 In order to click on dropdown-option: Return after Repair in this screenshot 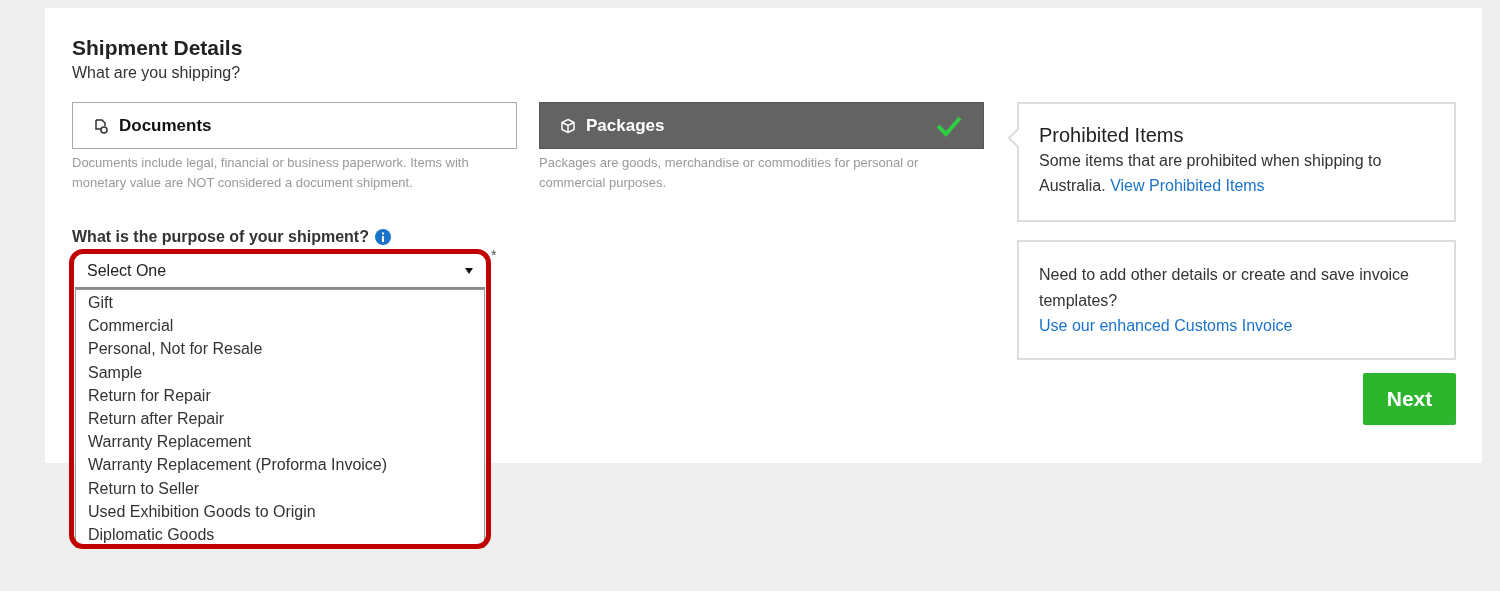, I will do `click(280, 419)`.